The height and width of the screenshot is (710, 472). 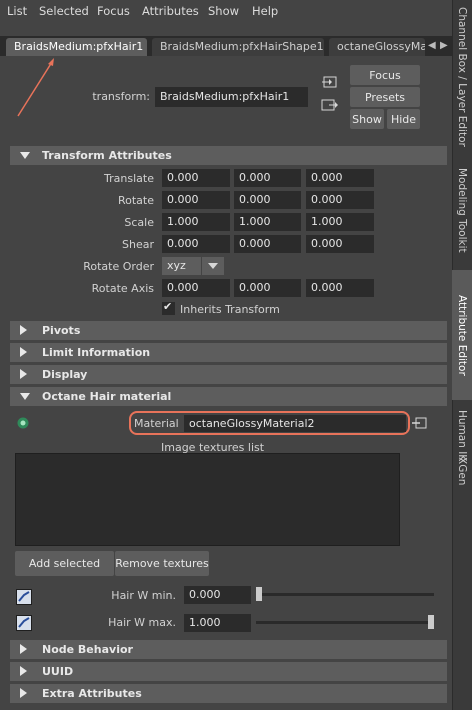 I want to click on hair-w-min-field: 0.000, so click(x=217, y=595).